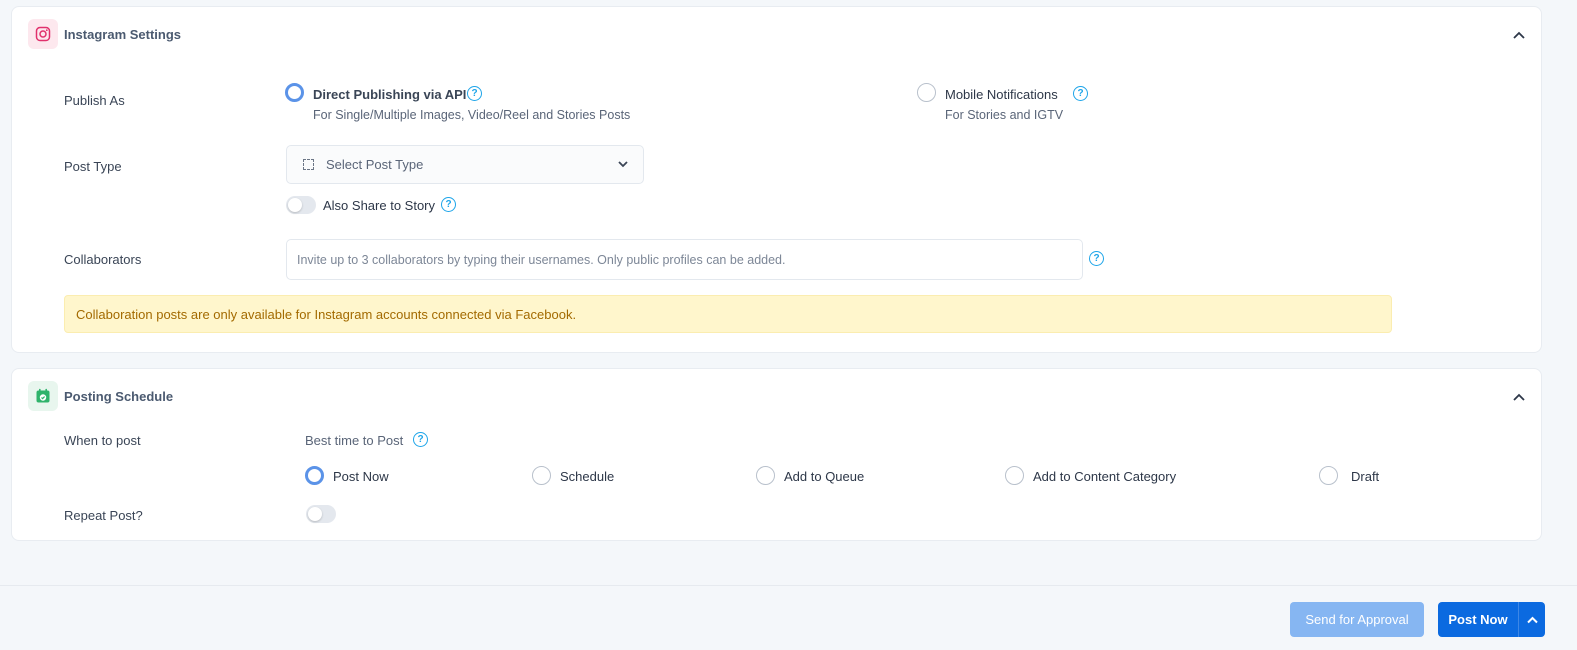  I want to click on add-to-content-category-label: Add to Content Category, so click(1105, 476).